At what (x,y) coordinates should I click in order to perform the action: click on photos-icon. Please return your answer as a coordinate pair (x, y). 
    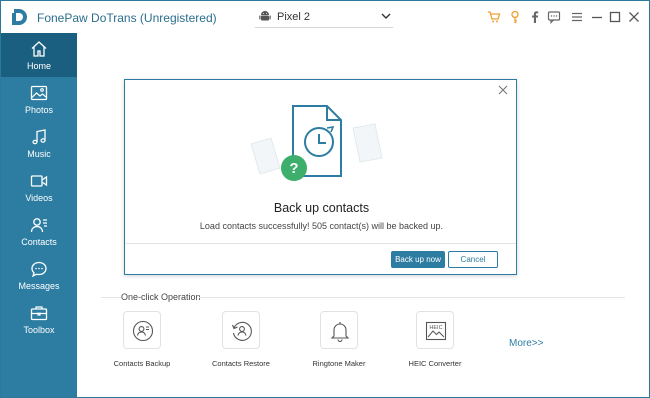
    Looking at the image, I should click on (39, 93).